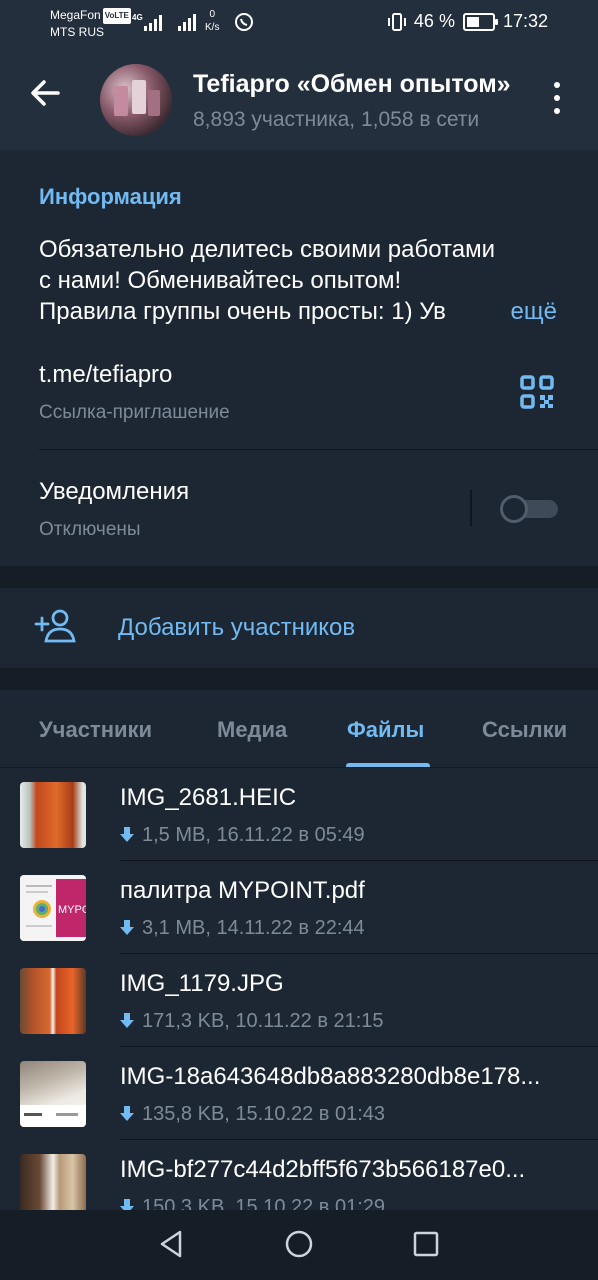 The height and width of the screenshot is (1280, 598). I want to click on more-menu-icon, so click(558, 98).